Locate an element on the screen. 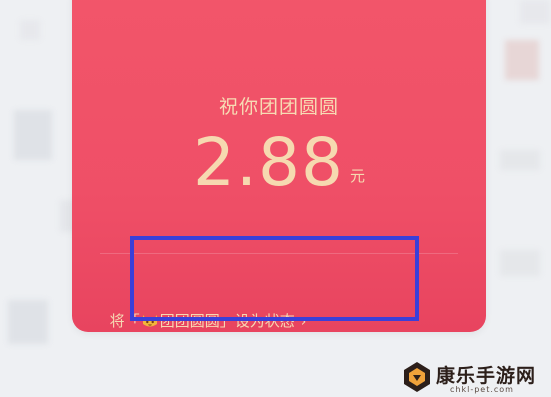 The height and width of the screenshot is (397, 551). highlight-annotation-box is located at coordinates (274, 278).